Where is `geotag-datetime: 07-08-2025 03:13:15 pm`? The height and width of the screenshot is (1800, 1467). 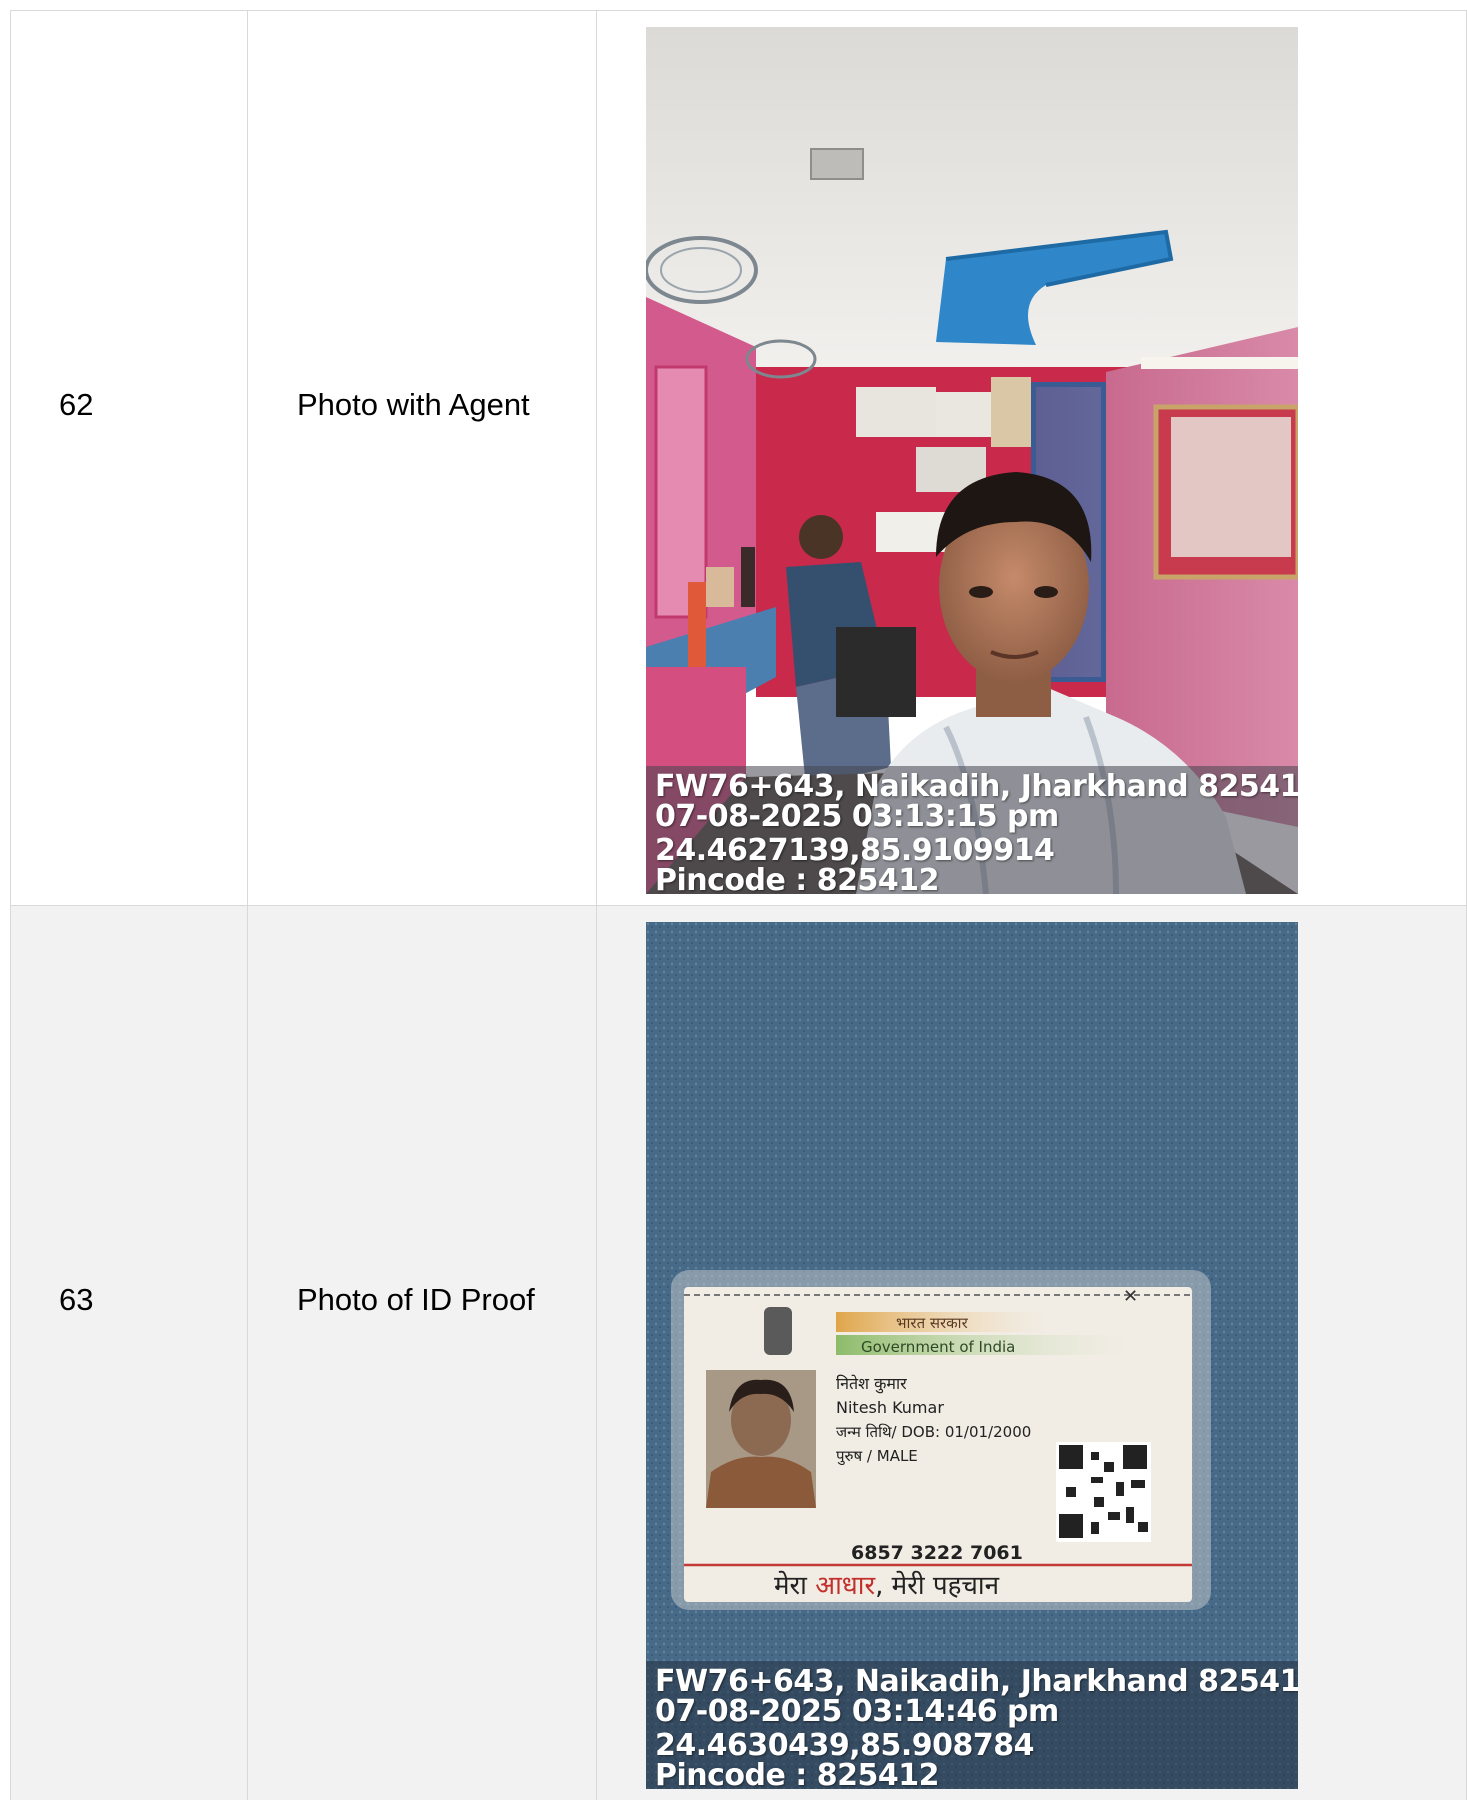
geotag-datetime: 07-08-2025 03:13:15 pm is located at coordinates (857, 816).